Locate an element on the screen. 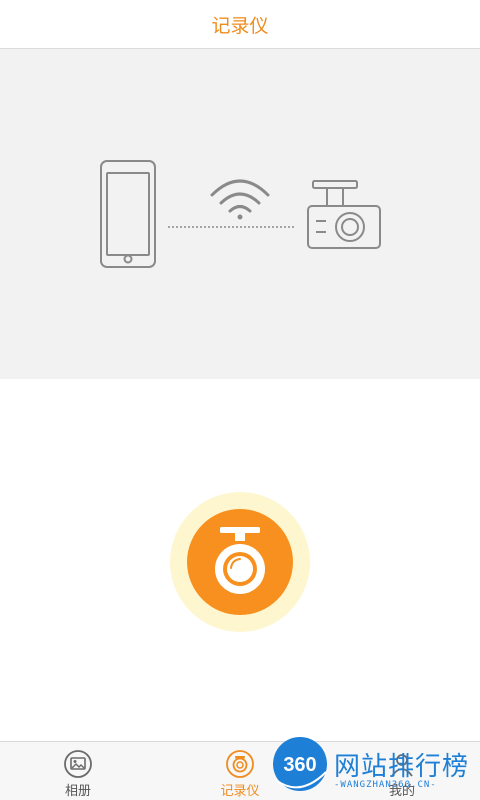 Image resolution: width=480 pixels, height=800 pixels. tab-album: 相册 is located at coordinates (78, 771).